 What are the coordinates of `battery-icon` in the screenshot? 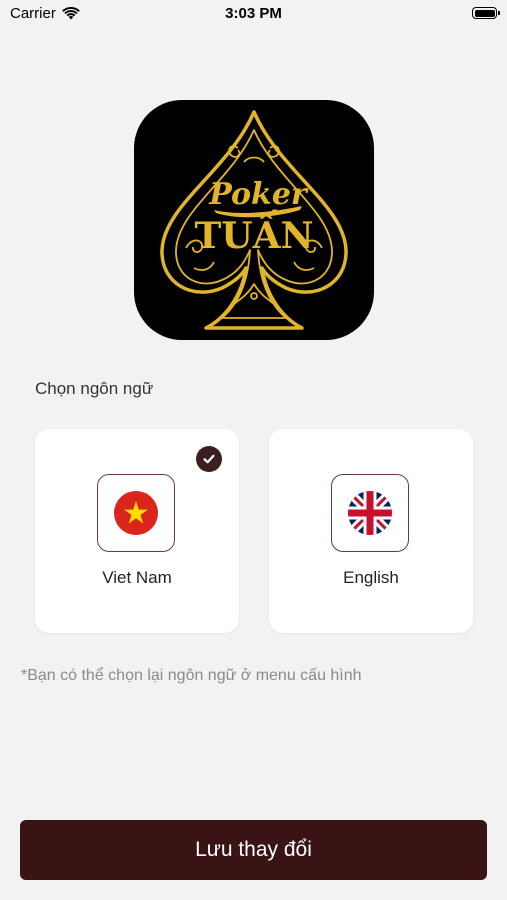 It's located at (486, 13).